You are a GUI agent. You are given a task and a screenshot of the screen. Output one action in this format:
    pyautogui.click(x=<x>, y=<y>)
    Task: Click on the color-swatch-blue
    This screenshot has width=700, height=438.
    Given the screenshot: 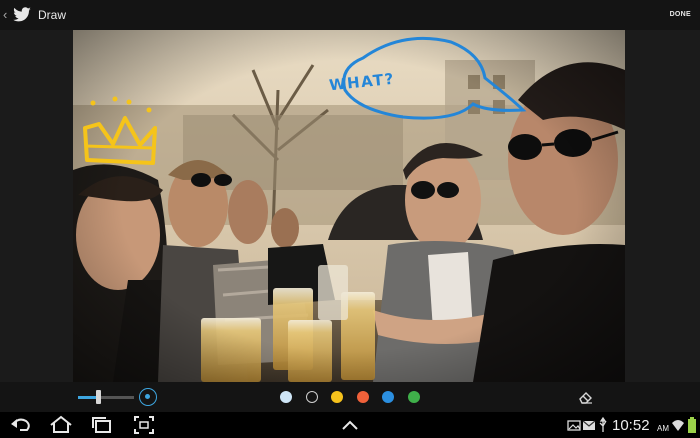 What is the action you would take?
    pyautogui.click(x=388, y=397)
    